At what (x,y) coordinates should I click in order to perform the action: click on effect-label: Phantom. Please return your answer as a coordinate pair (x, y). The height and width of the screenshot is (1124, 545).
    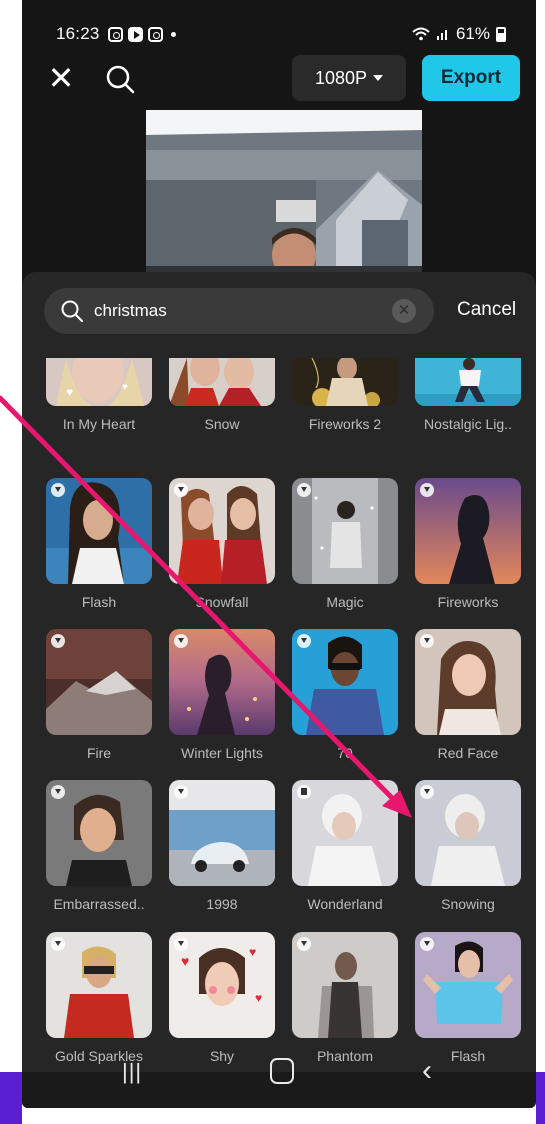
    Looking at the image, I should click on (345, 1056).